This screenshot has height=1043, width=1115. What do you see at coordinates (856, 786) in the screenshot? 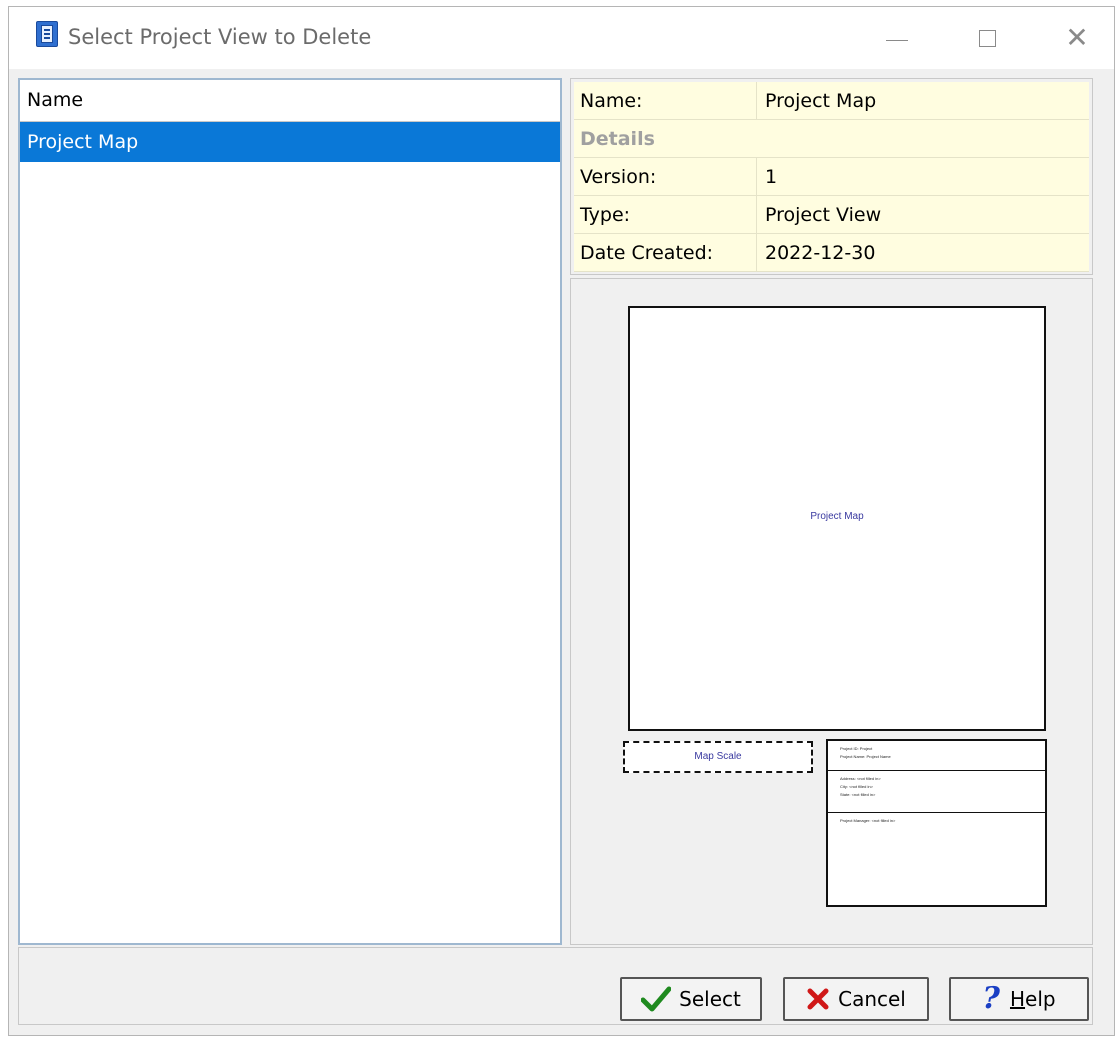
I see `title-block-line: City: <not filled in>` at bounding box center [856, 786].